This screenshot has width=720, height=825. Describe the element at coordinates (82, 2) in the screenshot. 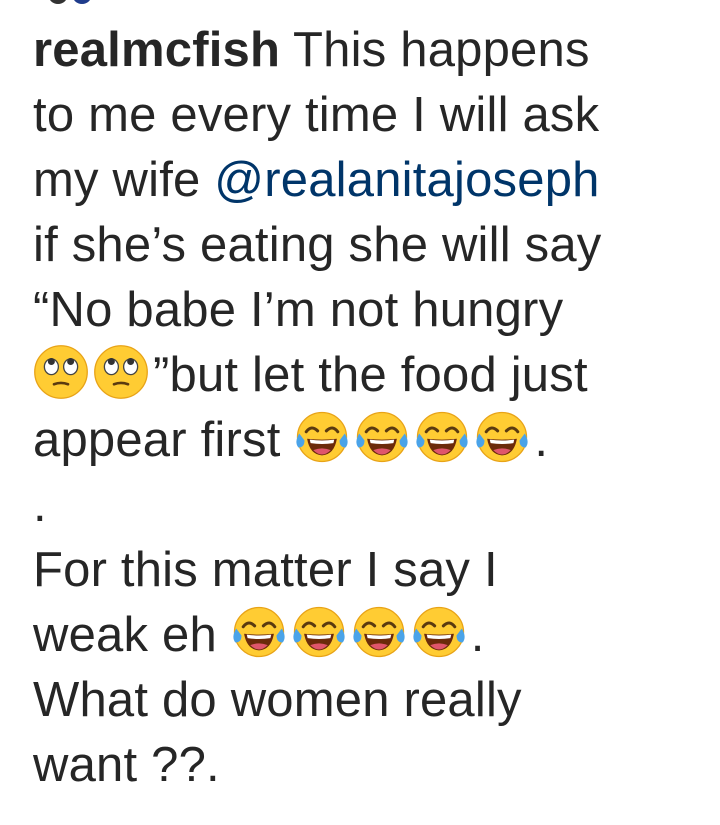

I see `avatar-right` at that location.